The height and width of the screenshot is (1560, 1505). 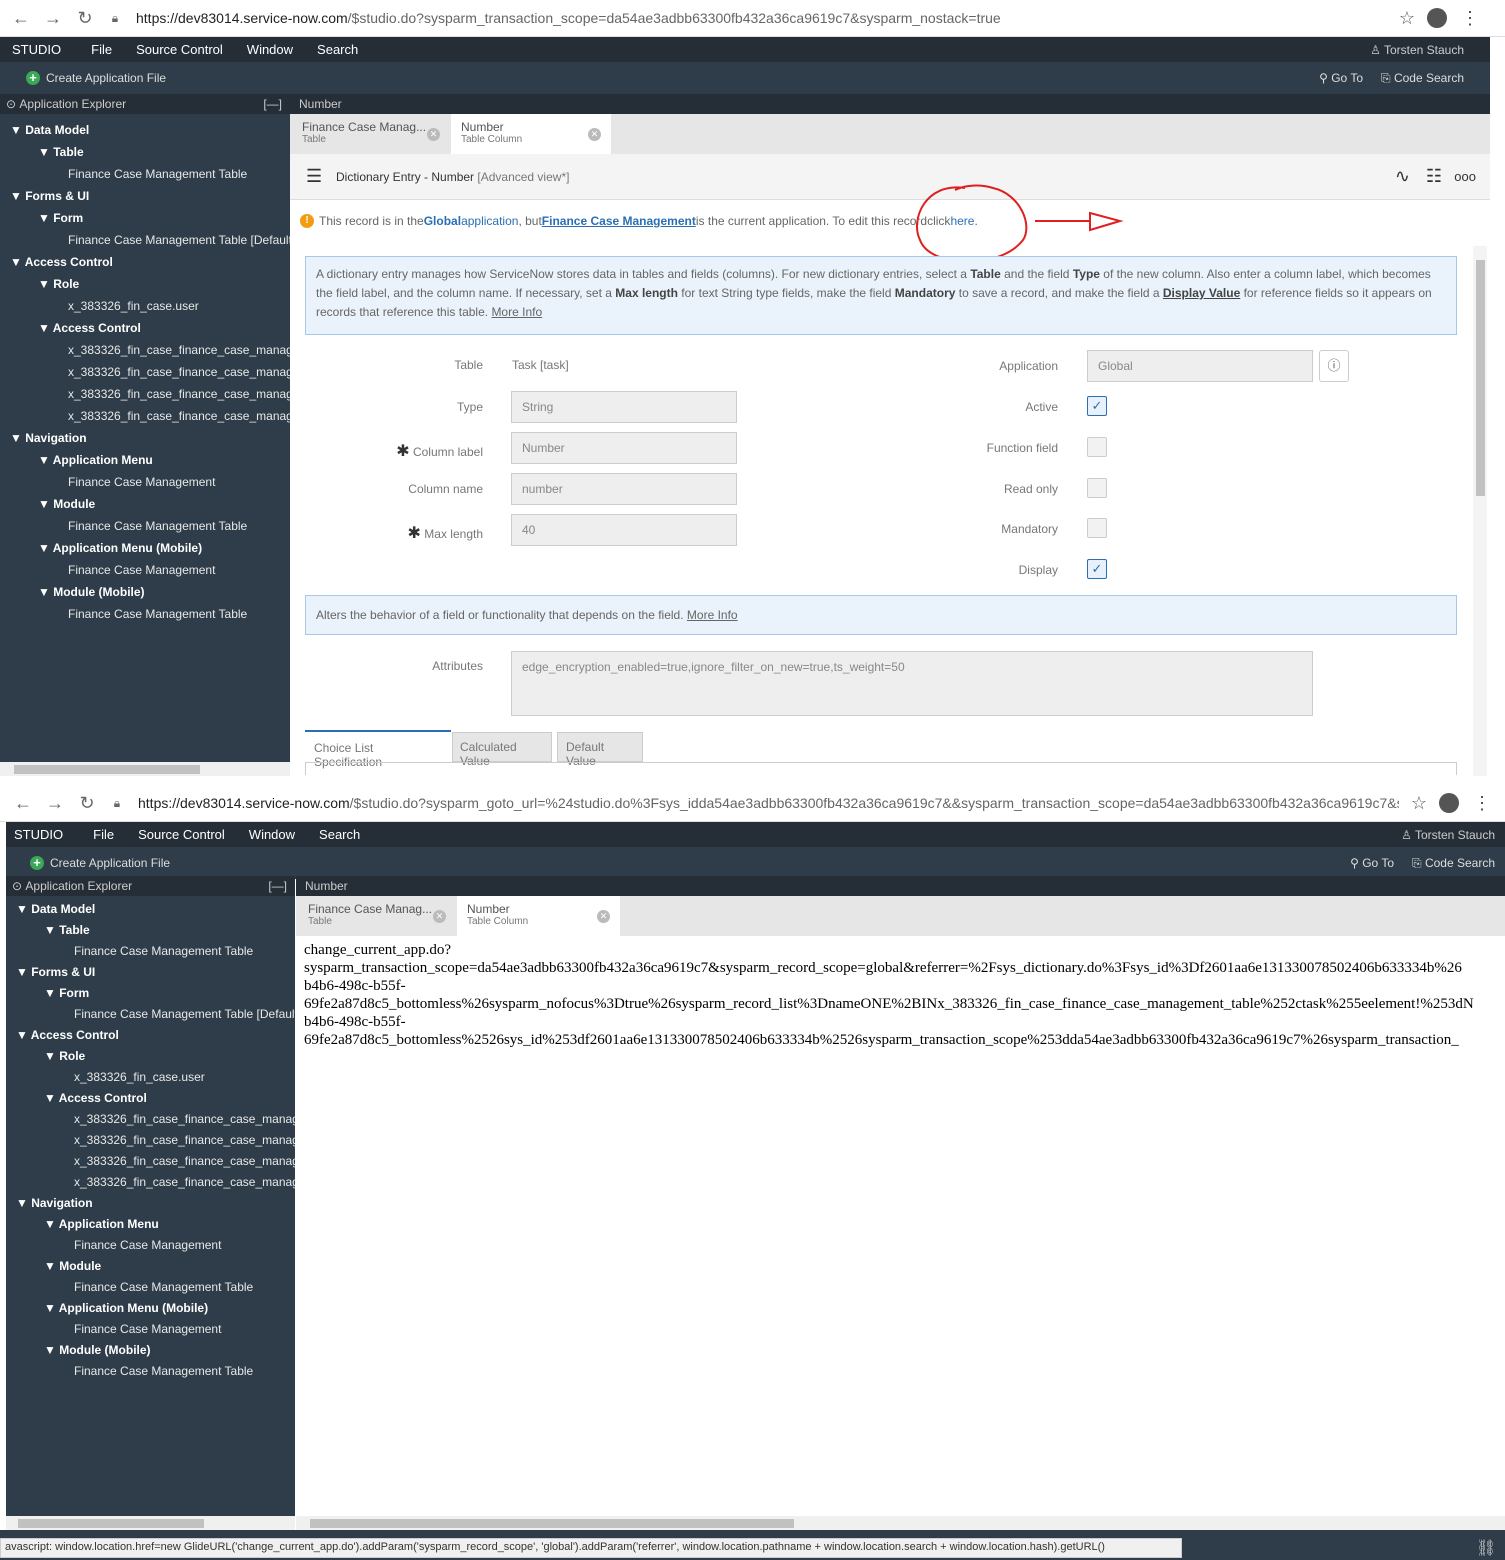 What do you see at coordinates (145, 592) in the screenshot?
I see `tree-item: ▼ Module (Mobile)` at bounding box center [145, 592].